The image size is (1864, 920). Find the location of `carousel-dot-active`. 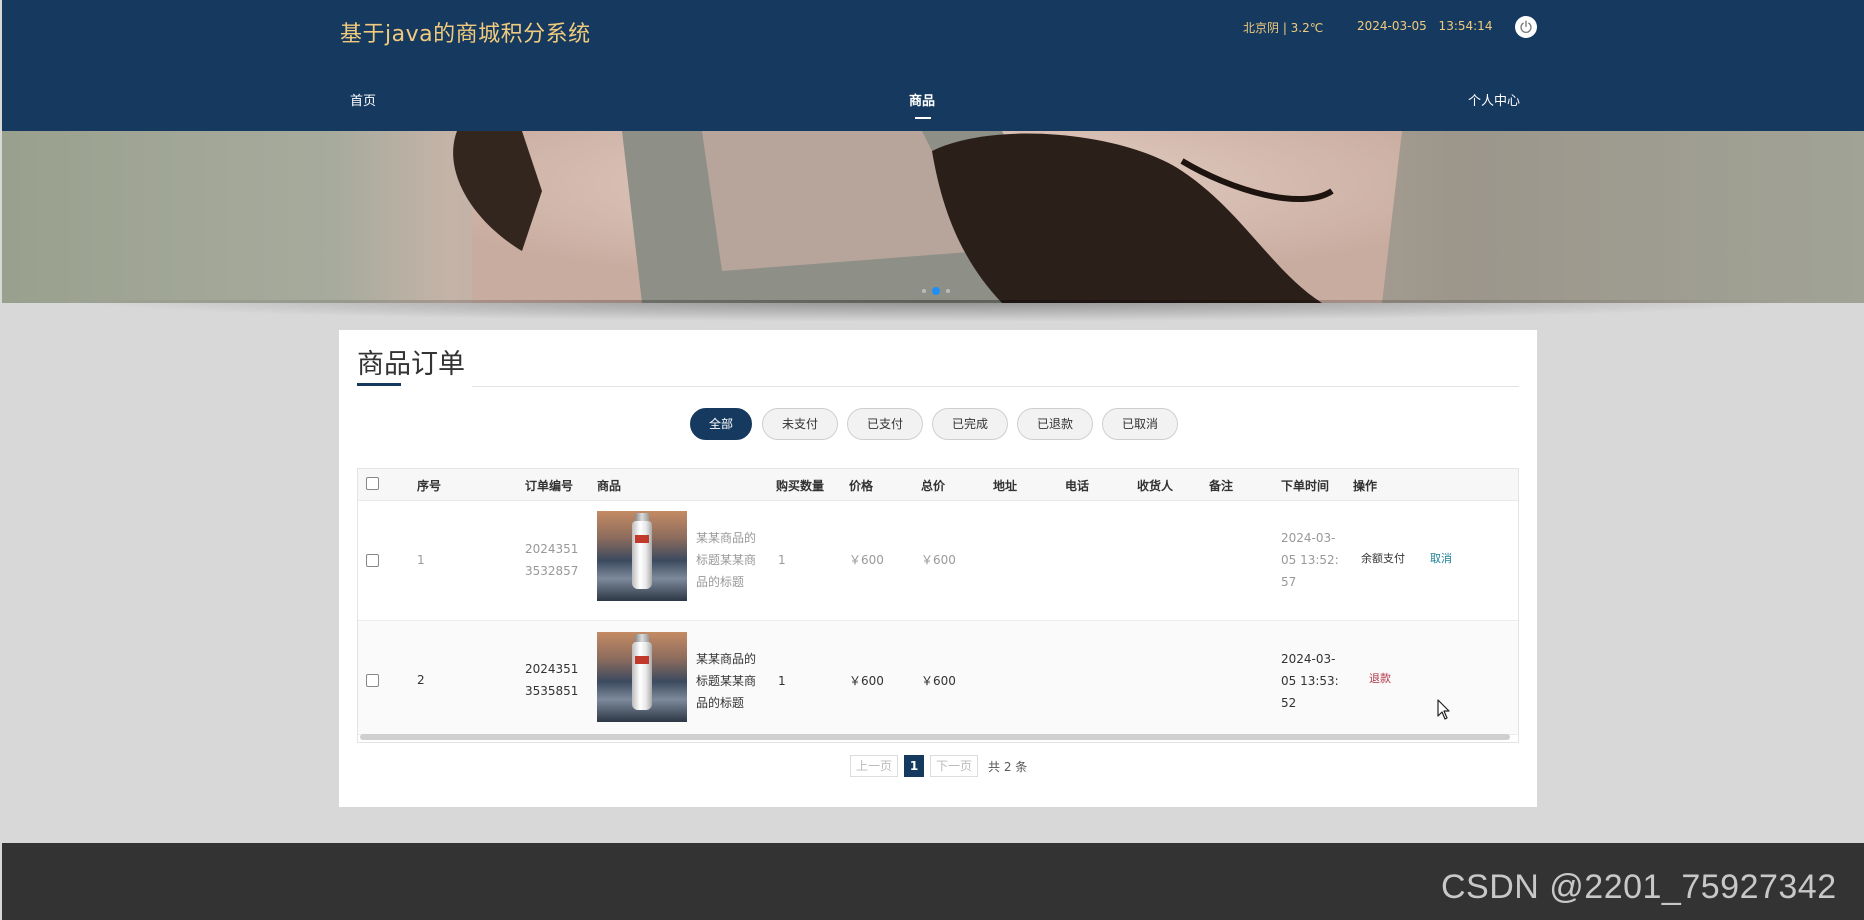

carousel-dot-active is located at coordinates (936, 291).